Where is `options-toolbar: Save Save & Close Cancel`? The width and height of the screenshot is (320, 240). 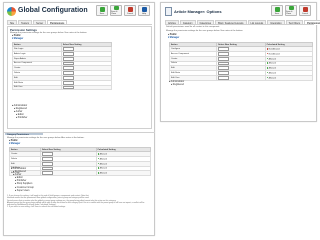
options-toolbar: Save Save & Close Cancel is located at coordinates (291, 10).